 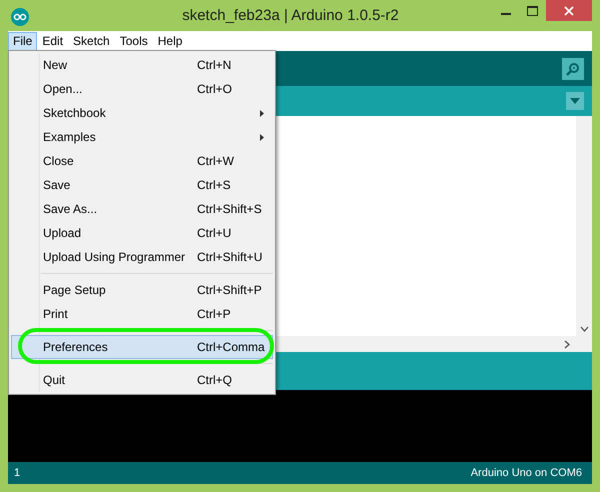 What do you see at coordinates (584, 226) in the screenshot?
I see `vertical-scrollbar` at bounding box center [584, 226].